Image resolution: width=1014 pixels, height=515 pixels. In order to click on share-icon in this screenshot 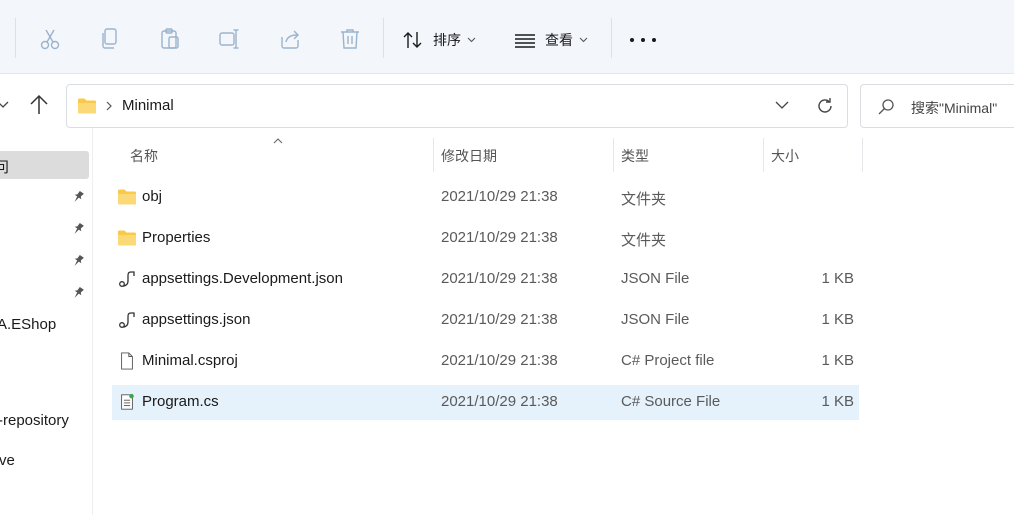, I will do `click(290, 39)`.